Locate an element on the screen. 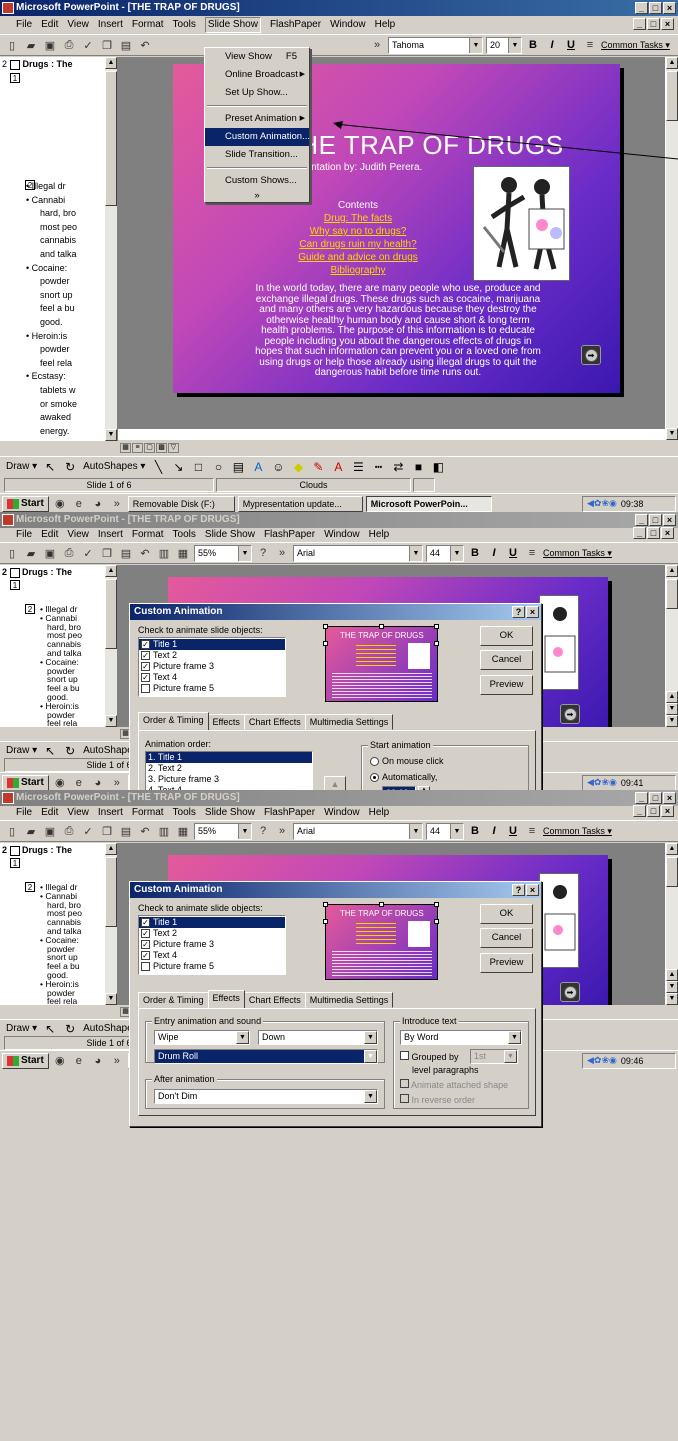 The width and height of the screenshot is (678, 1441). maximize-button: □ is located at coordinates (655, 8).